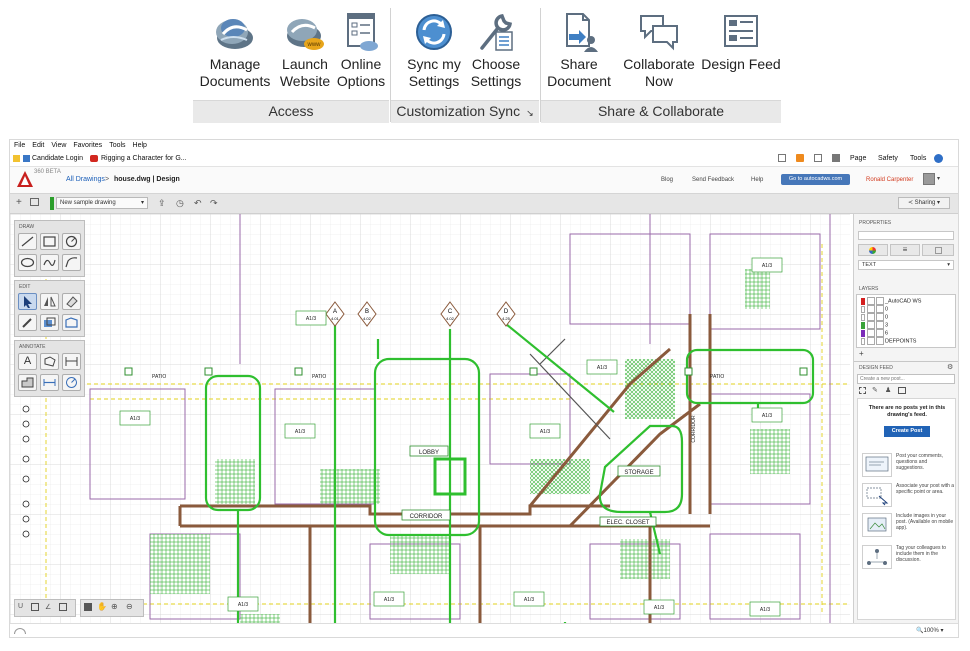  I want to click on redo-icon: ↷, so click(214, 203).